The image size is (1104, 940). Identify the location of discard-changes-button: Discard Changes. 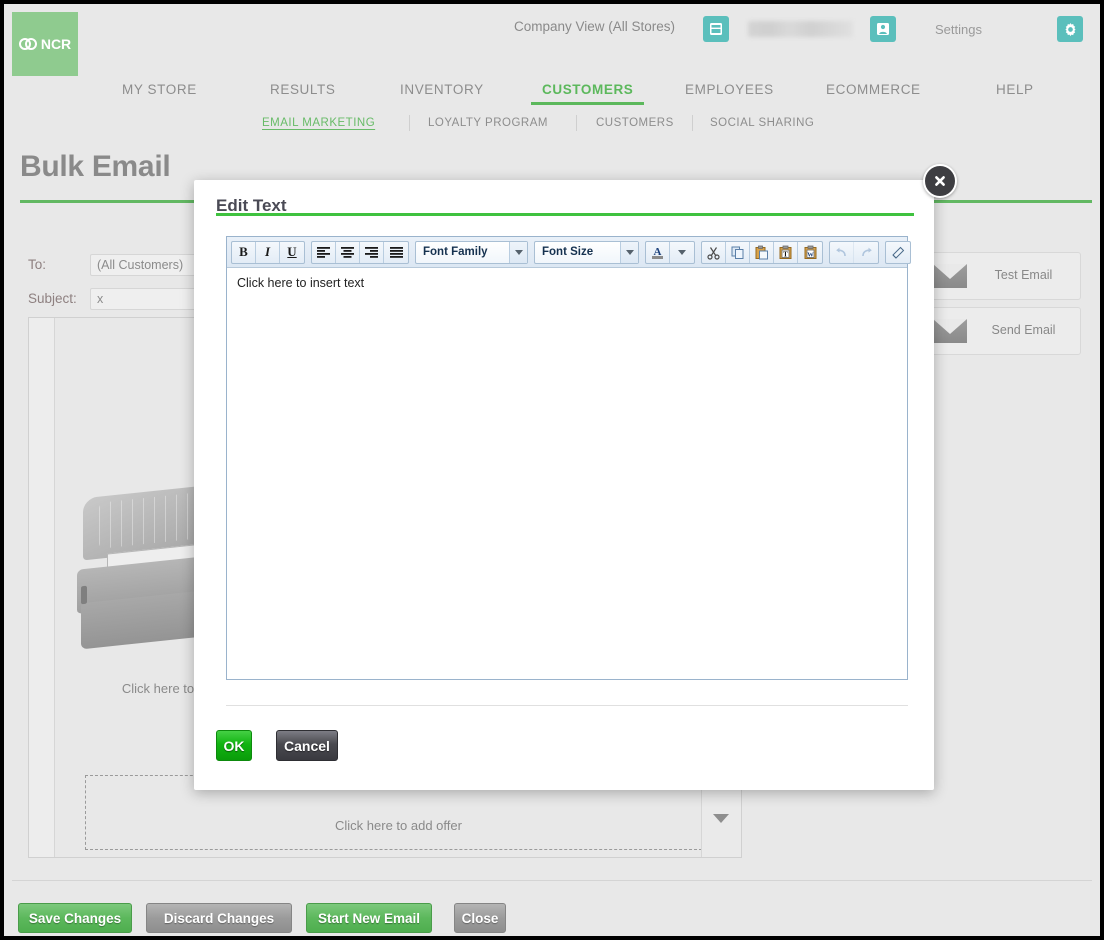
(219, 918).